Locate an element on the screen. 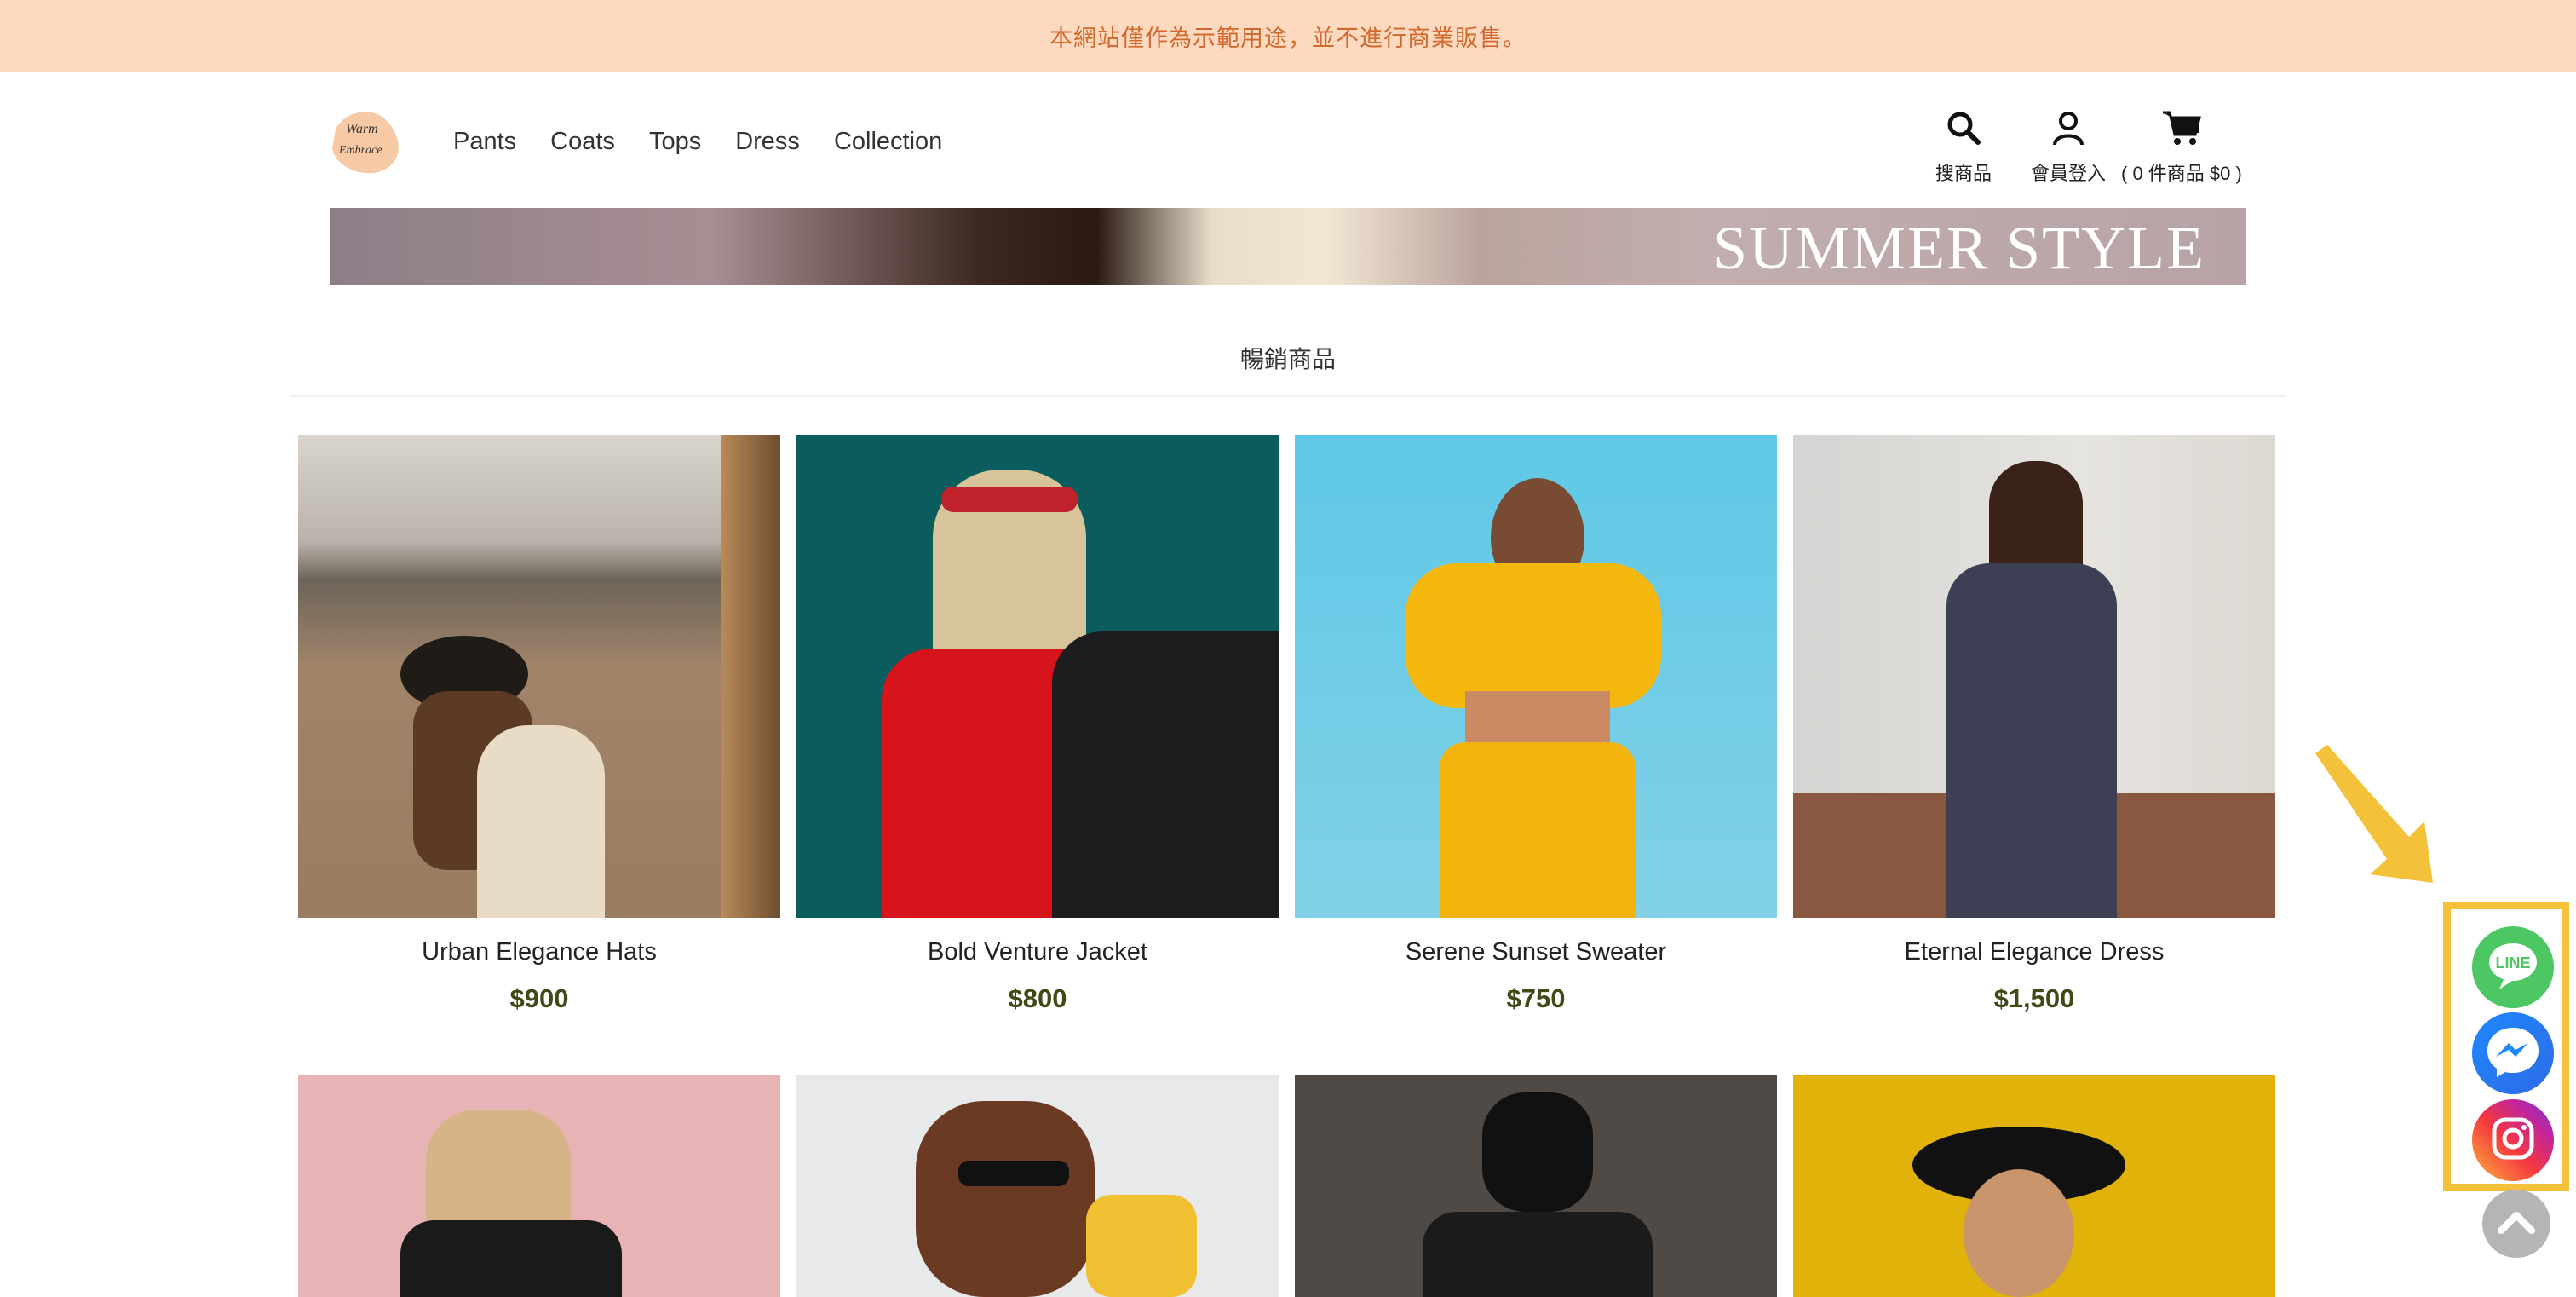  svg-text: Warm is located at coordinates (362, 129).